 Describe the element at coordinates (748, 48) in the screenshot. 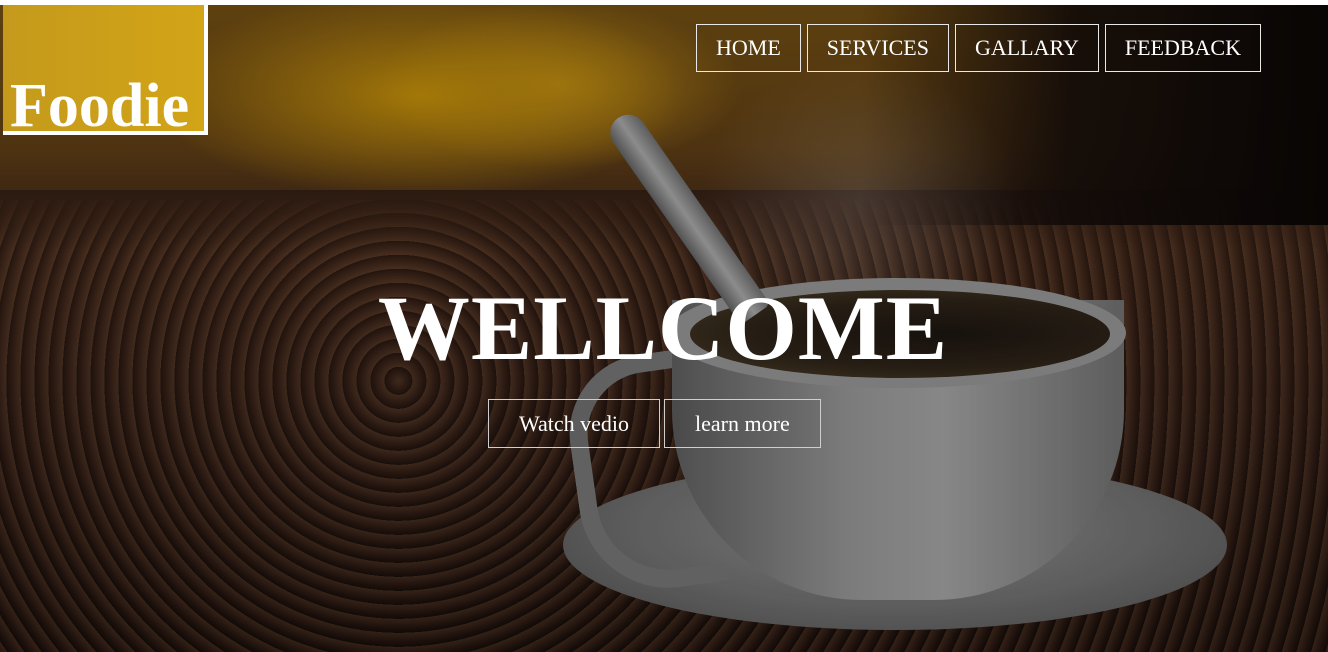

I see `nav-home-link: HOME` at that location.